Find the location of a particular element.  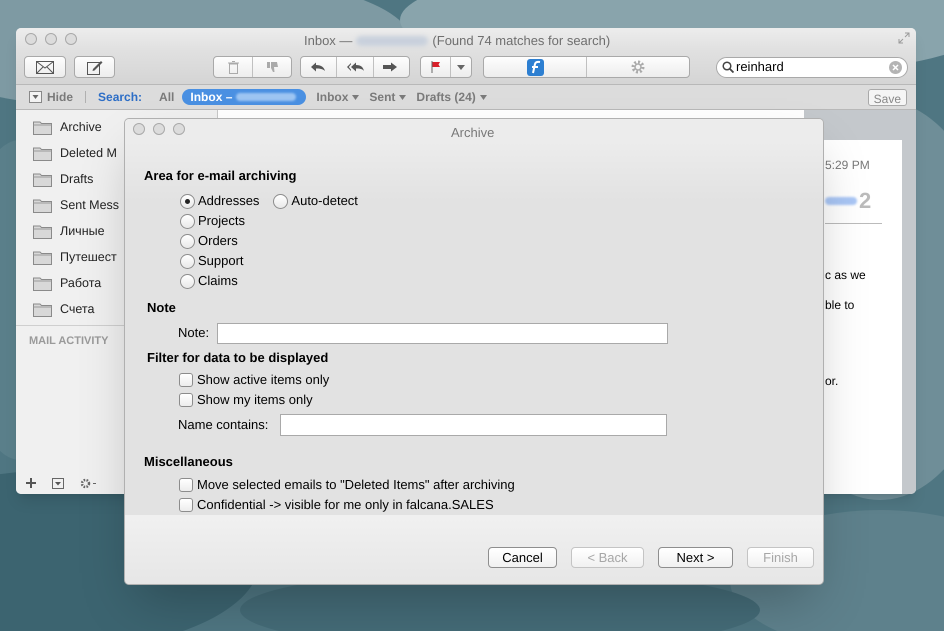

section-heading: Miscellaneous is located at coordinates (189, 462).